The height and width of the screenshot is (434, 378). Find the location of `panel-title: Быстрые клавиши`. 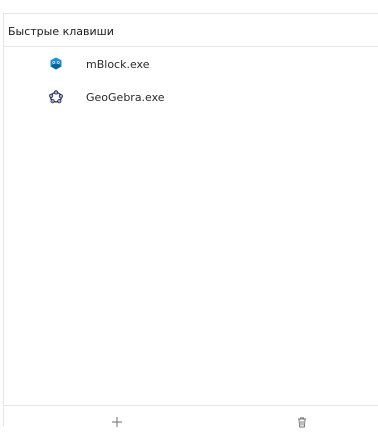

panel-title: Быстрые клавиши is located at coordinates (61, 31).